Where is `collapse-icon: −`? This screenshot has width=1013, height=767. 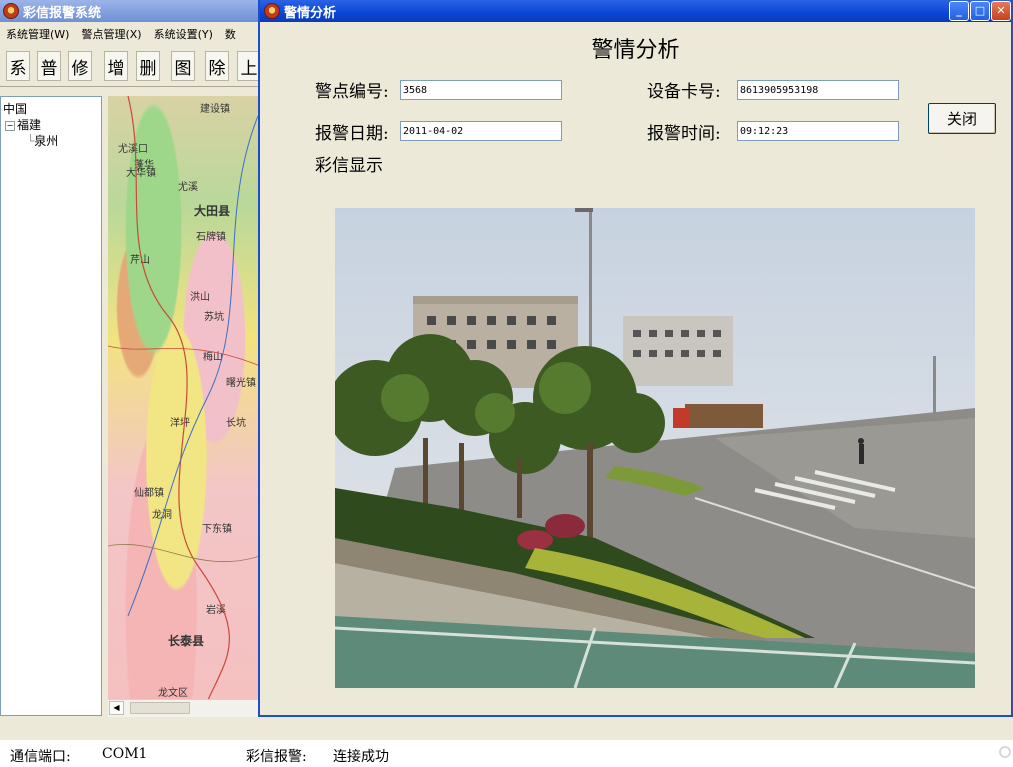 collapse-icon: − is located at coordinates (10, 125).